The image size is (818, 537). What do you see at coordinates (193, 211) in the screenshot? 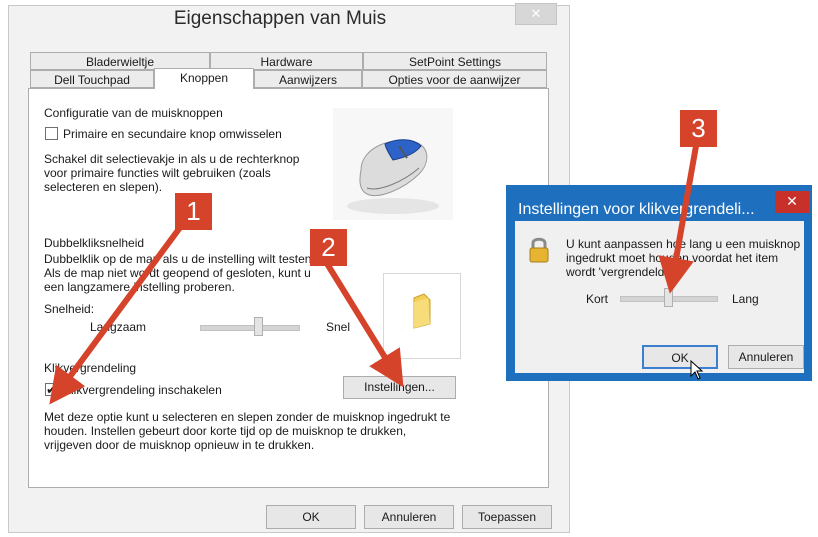
I see `step-badge-1: 1` at bounding box center [193, 211].